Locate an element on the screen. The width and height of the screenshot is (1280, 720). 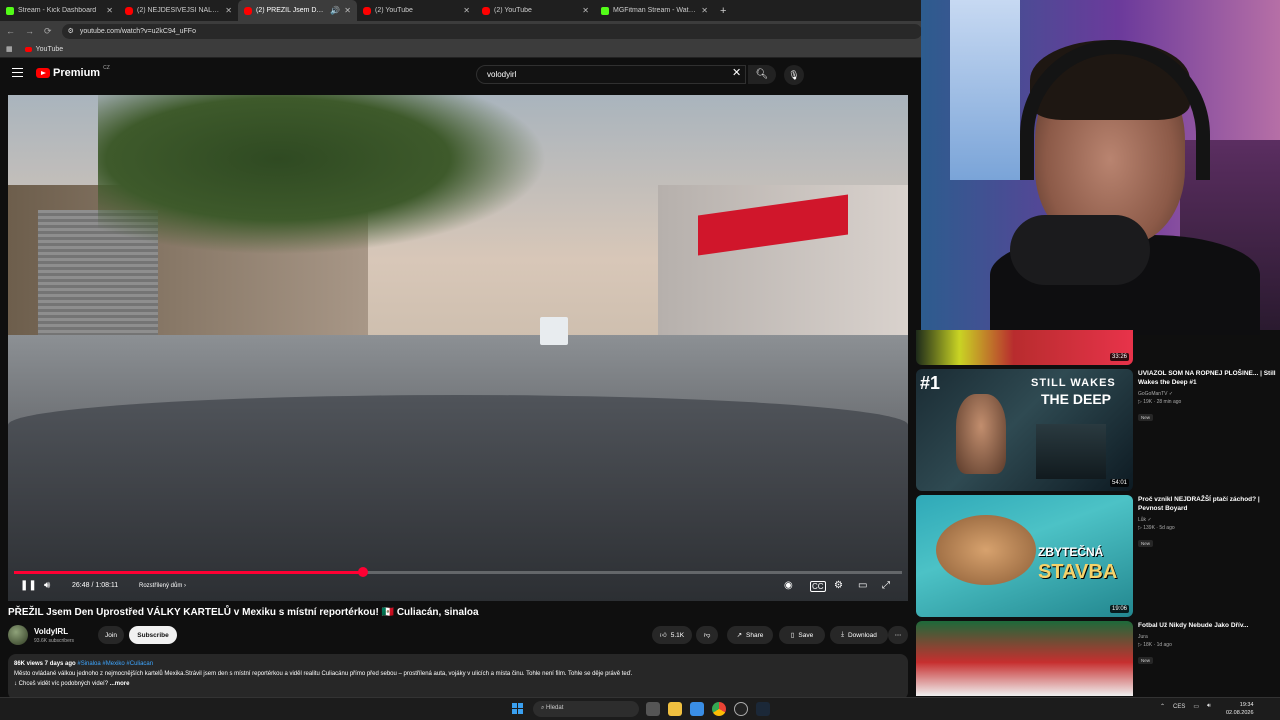
network-icon: ▭ is located at coordinates (1196, 706).